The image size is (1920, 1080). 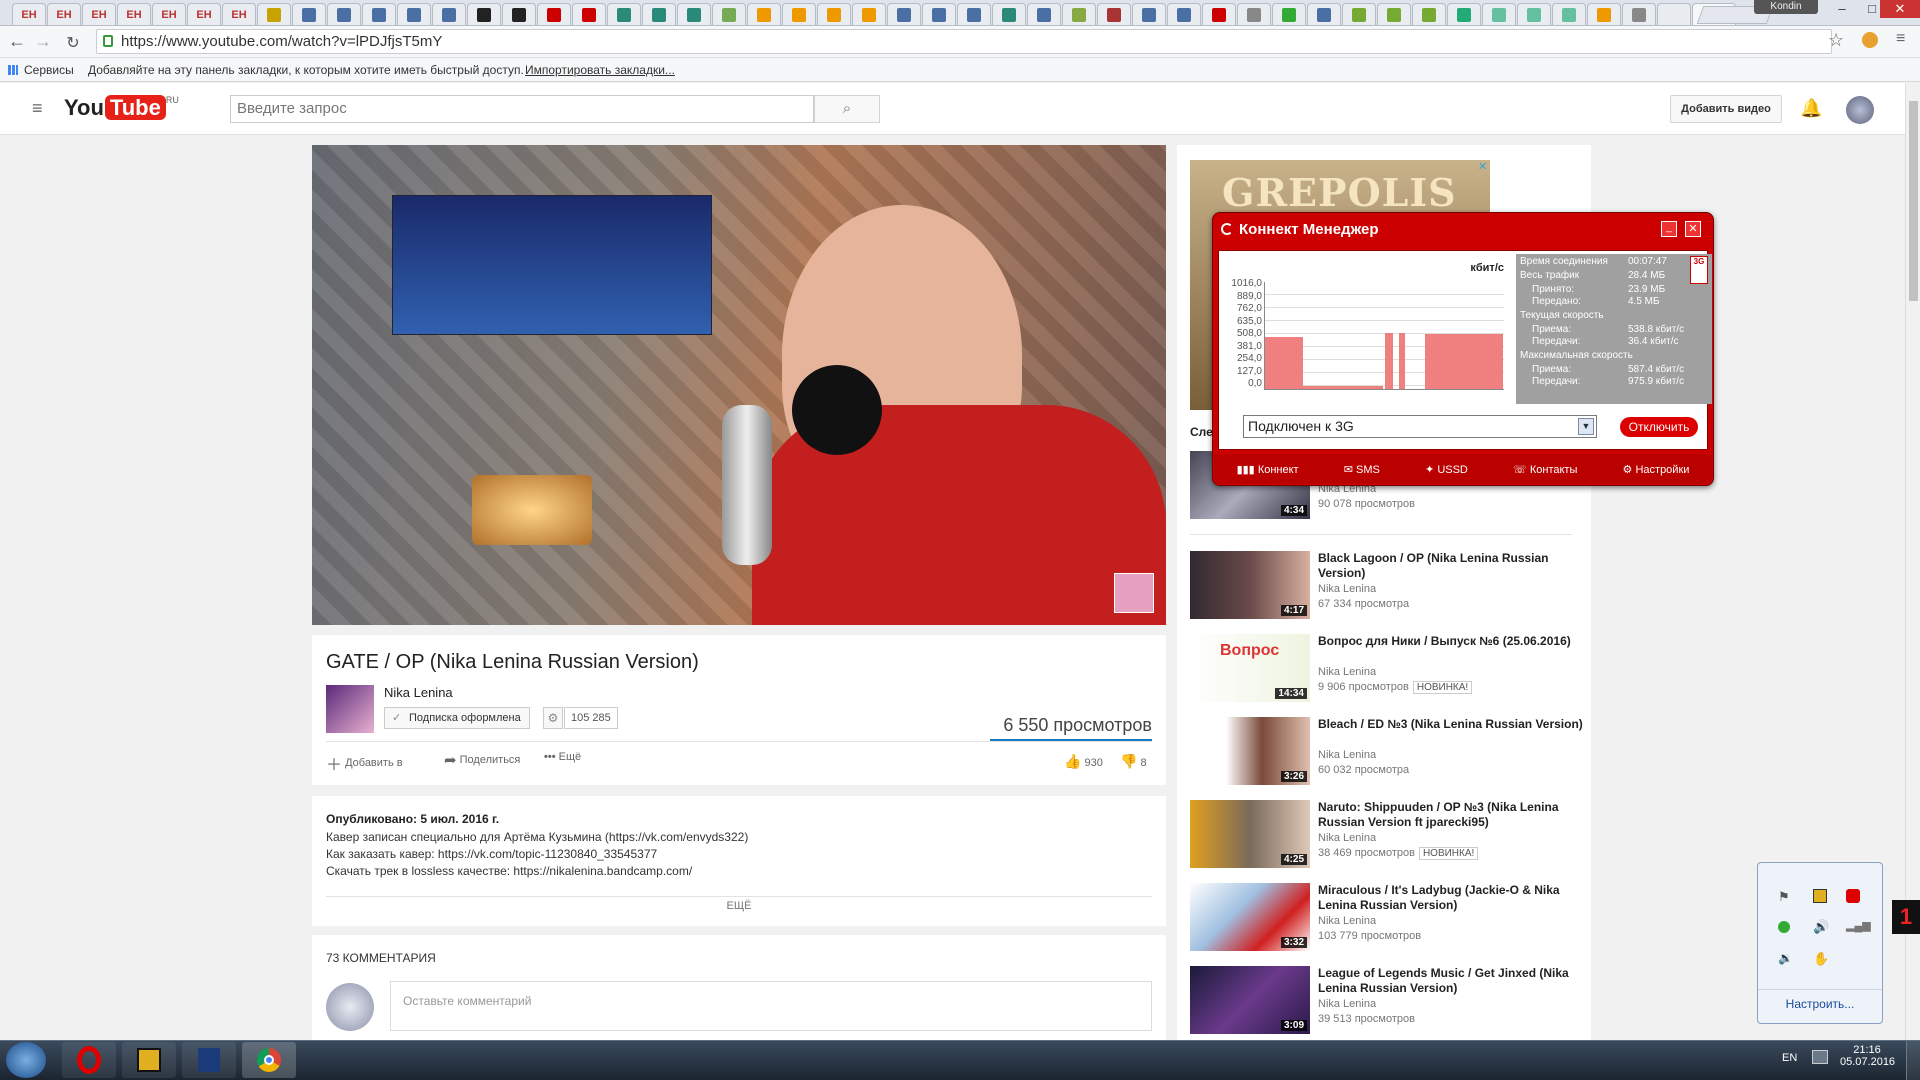 I want to click on subscription-settings-icon: ⚙, so click(x=553, y=718).